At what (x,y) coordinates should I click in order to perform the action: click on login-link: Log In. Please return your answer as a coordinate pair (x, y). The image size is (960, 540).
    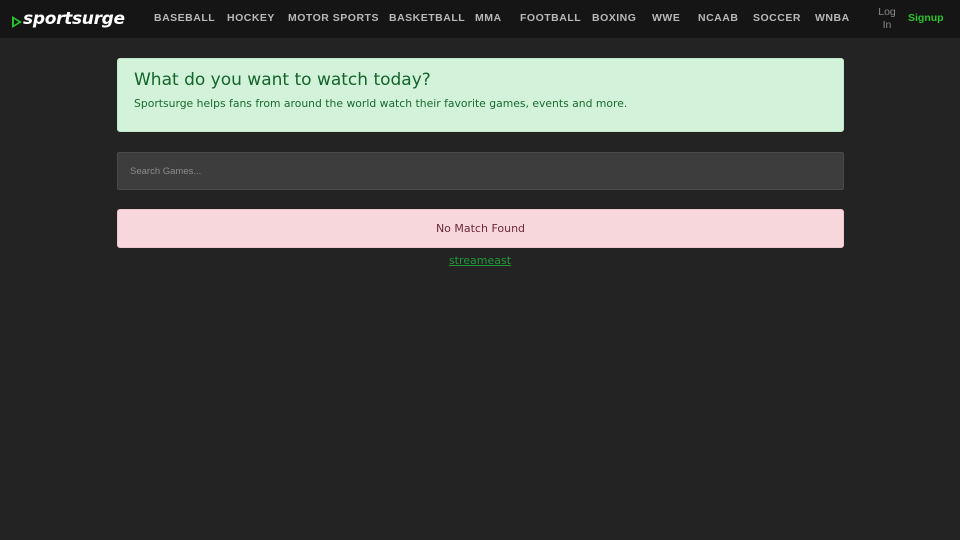
    Looking at the image, I should click on (887, 19).